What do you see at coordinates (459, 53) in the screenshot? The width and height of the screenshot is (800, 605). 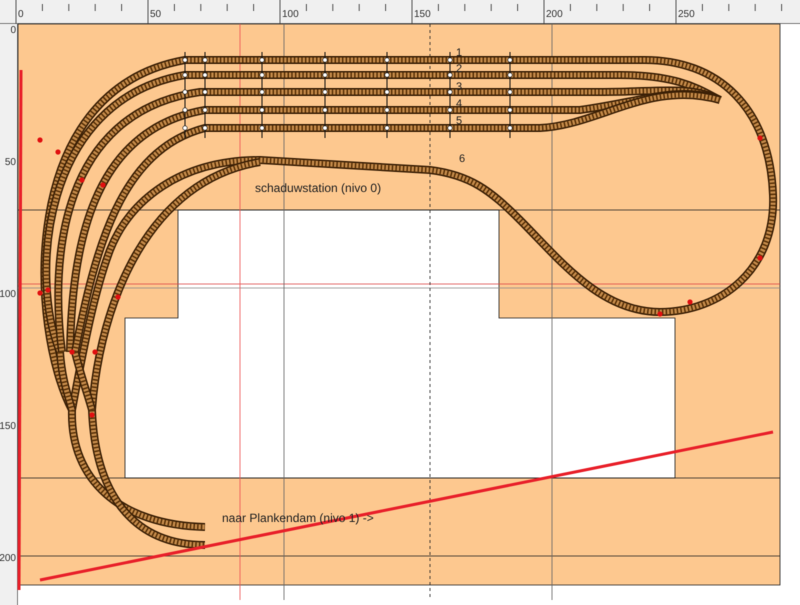 I see `track-number: 1` at bounding box center [459, 53].